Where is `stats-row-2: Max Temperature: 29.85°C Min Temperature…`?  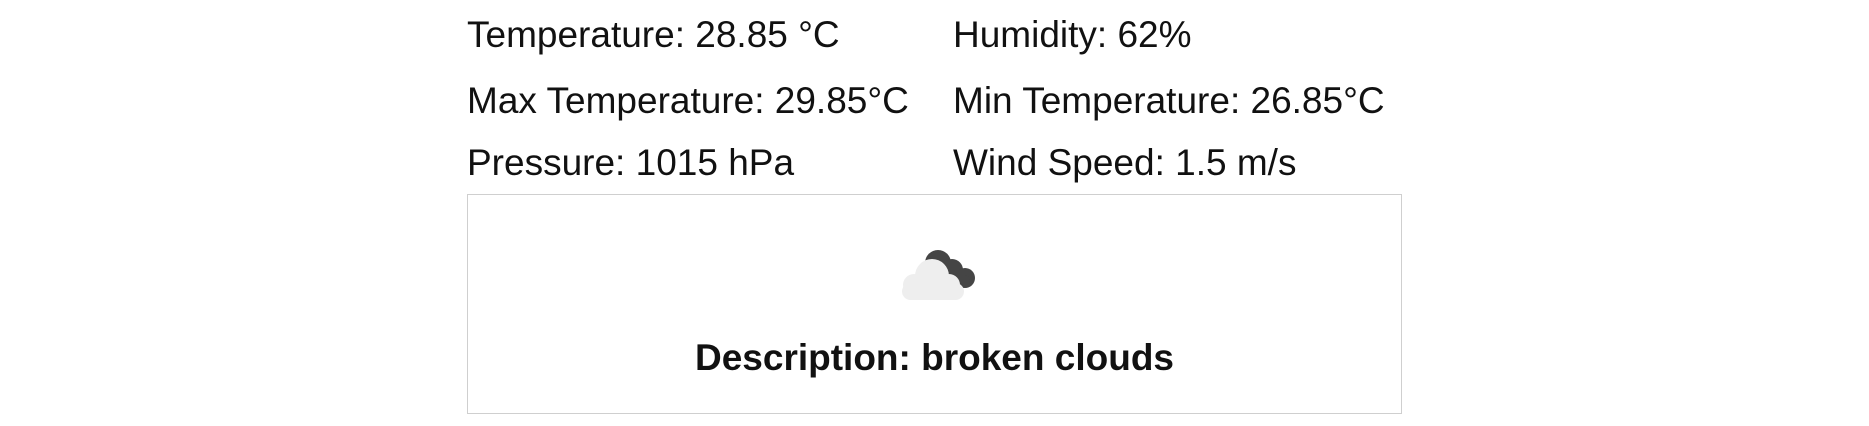
stats-row-2: Max Temperature: 29.85°C Min Temperature… is located at coordinates (935, 101).